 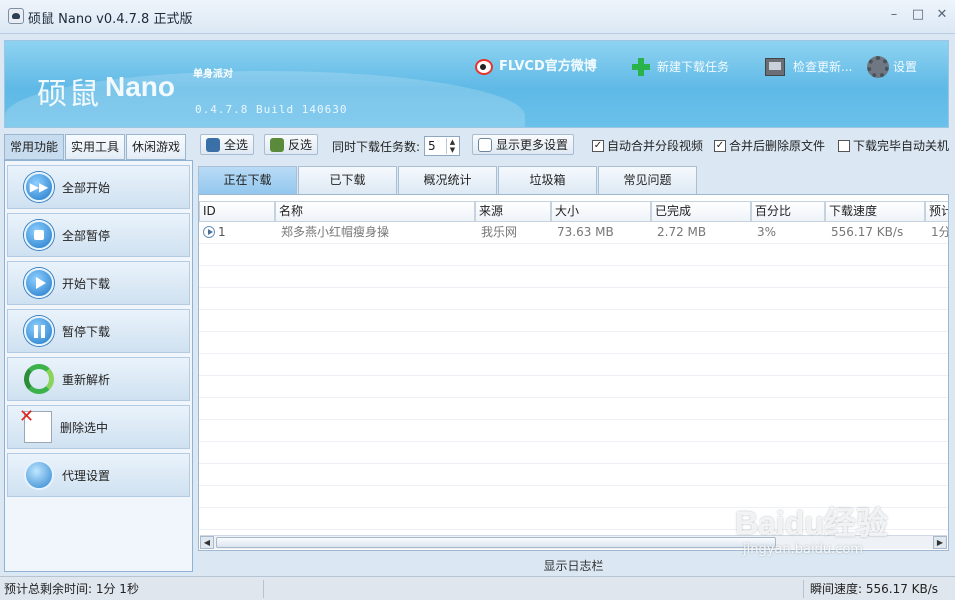 What do you see at coordinates (788, 211) in the screenshot?
I see `column-header-percent: 百分比` at bounding box center [788, 211].